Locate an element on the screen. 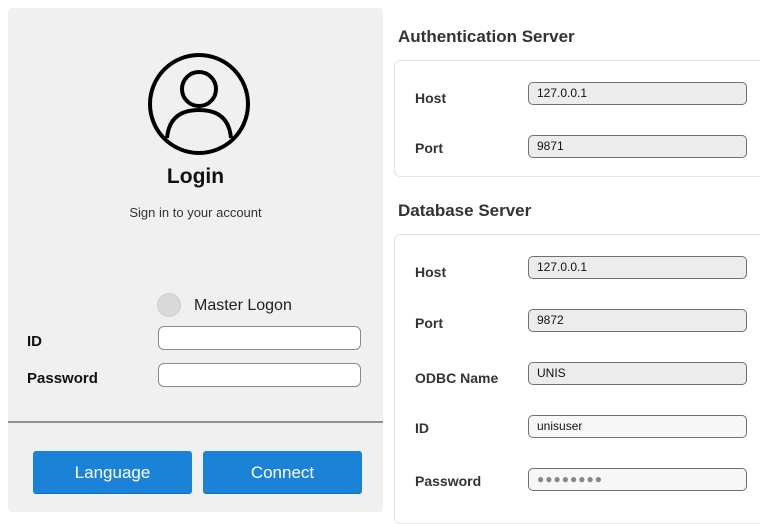  auth-port-label: Port is located at coordinates (429, 148).